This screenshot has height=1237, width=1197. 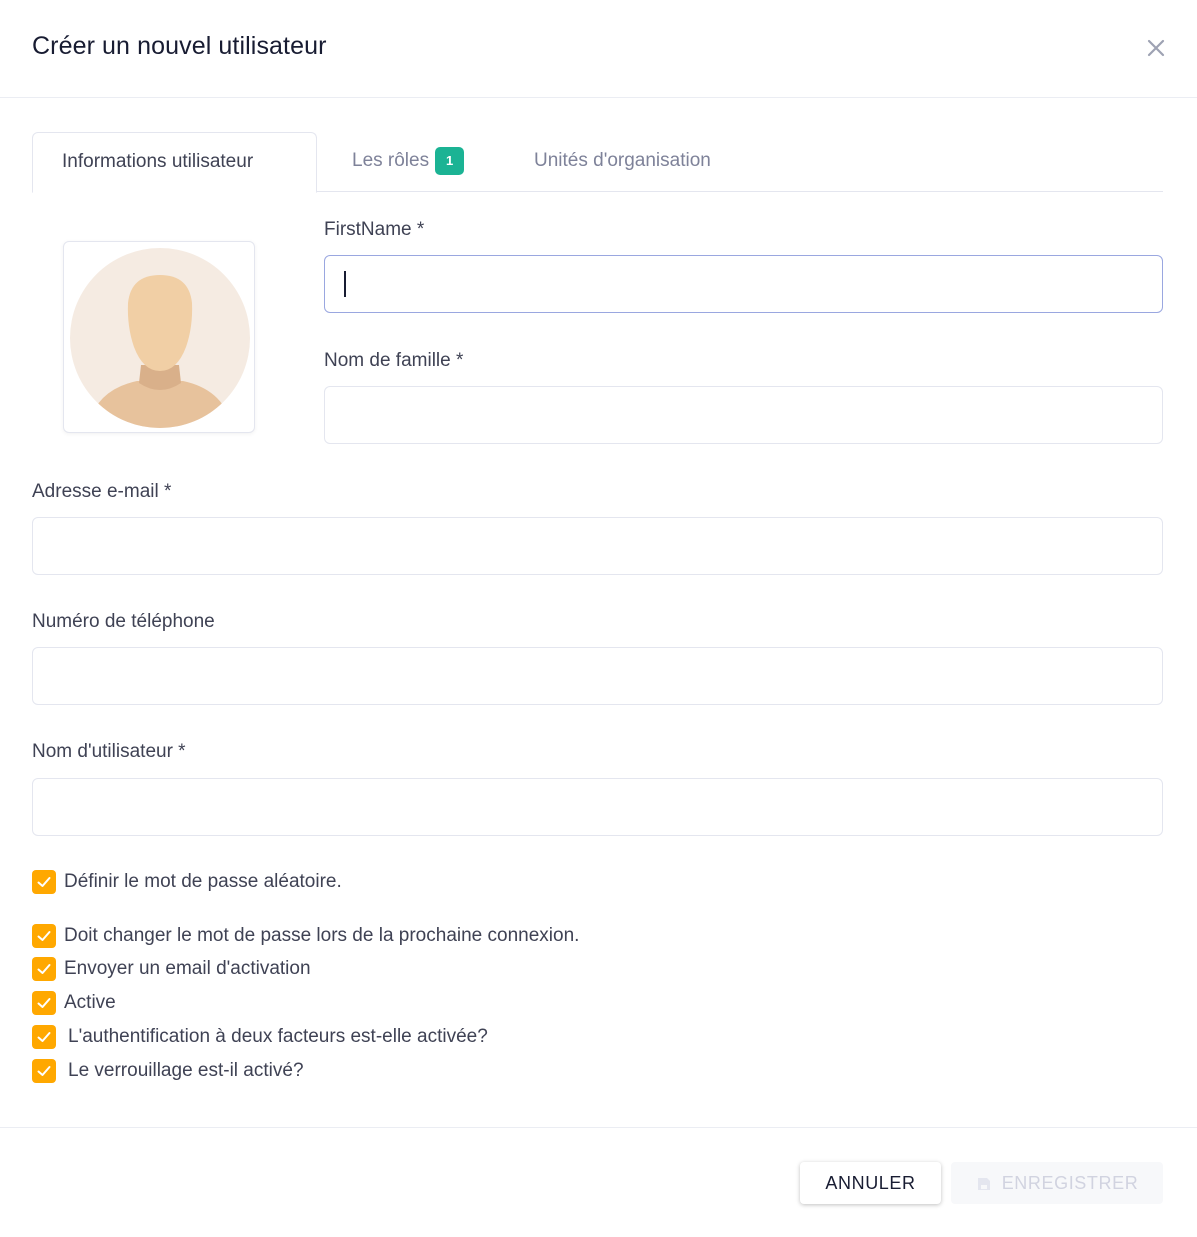 I want to click on text-caret, so click(x=345, y=284).